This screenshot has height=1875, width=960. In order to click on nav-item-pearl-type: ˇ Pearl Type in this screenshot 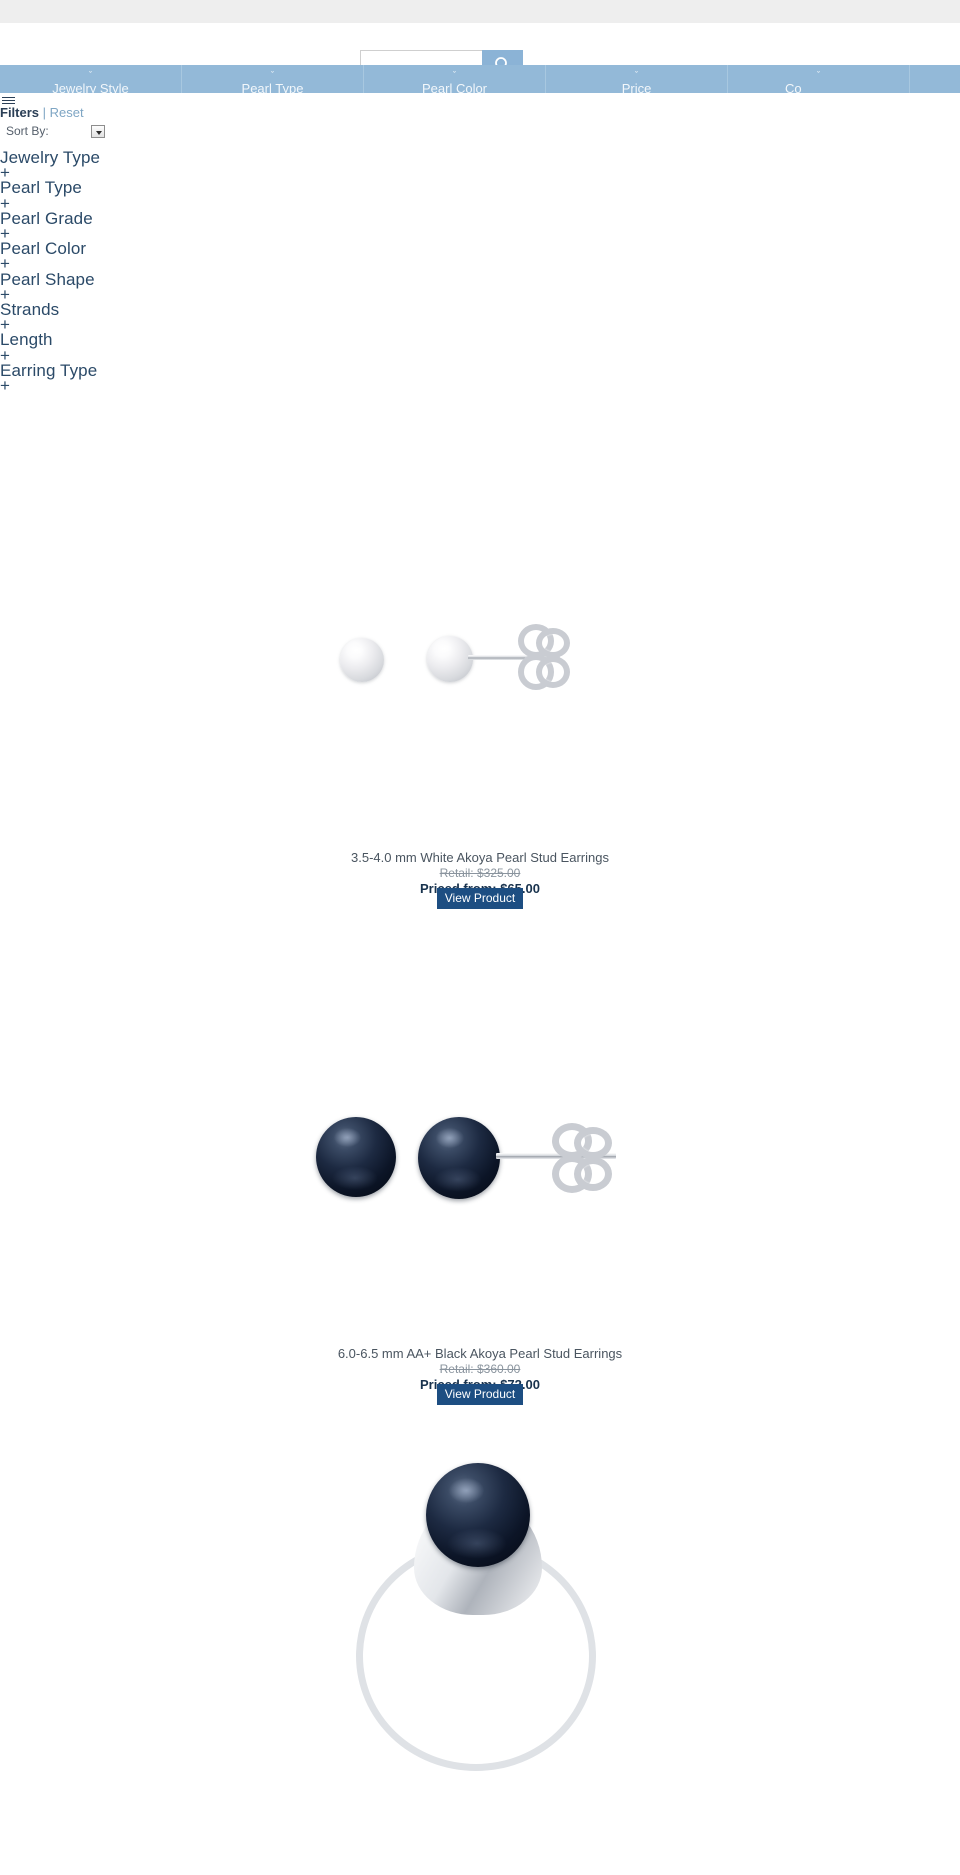, I will do `click(273, 79)`.